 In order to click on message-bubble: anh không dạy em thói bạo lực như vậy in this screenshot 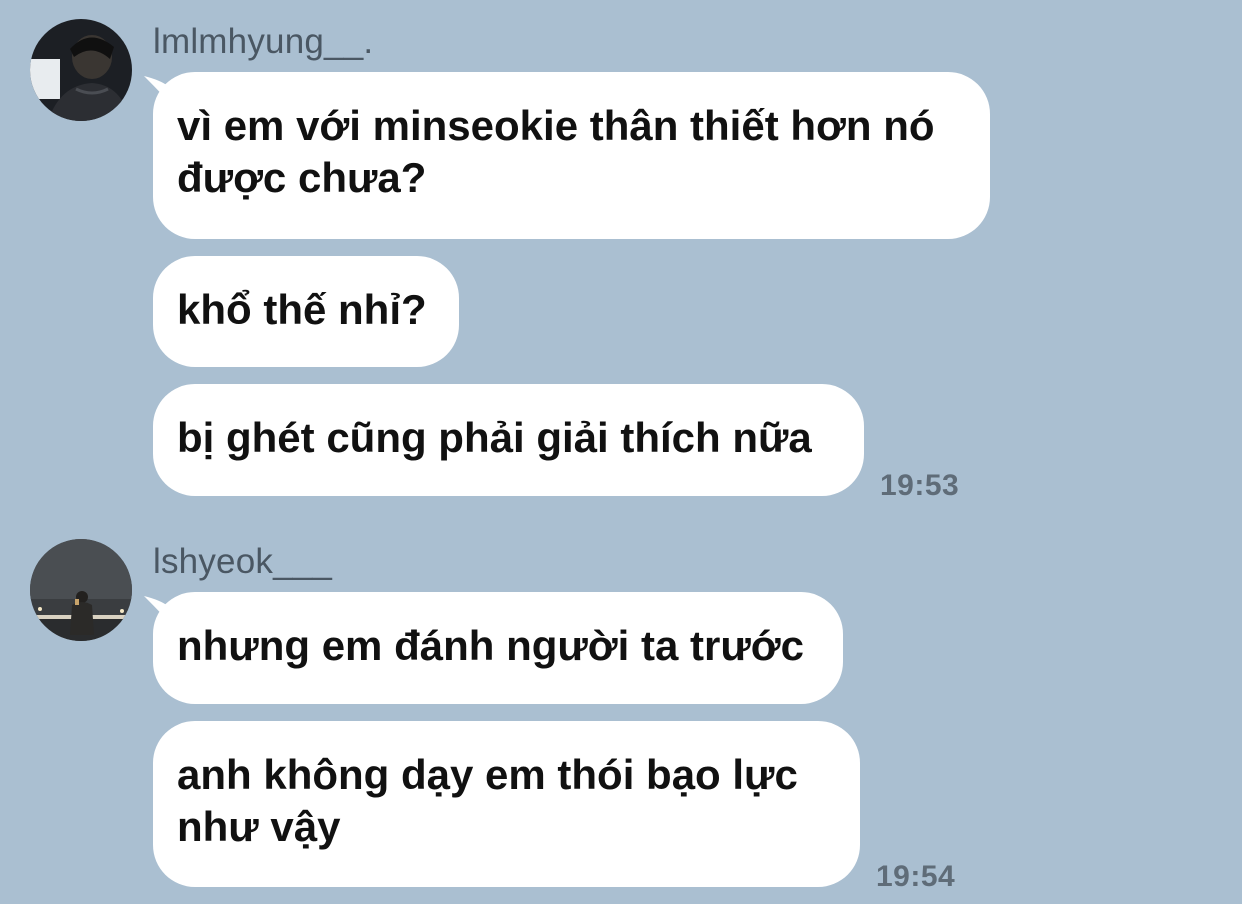, I will do `click(506, 804)`.